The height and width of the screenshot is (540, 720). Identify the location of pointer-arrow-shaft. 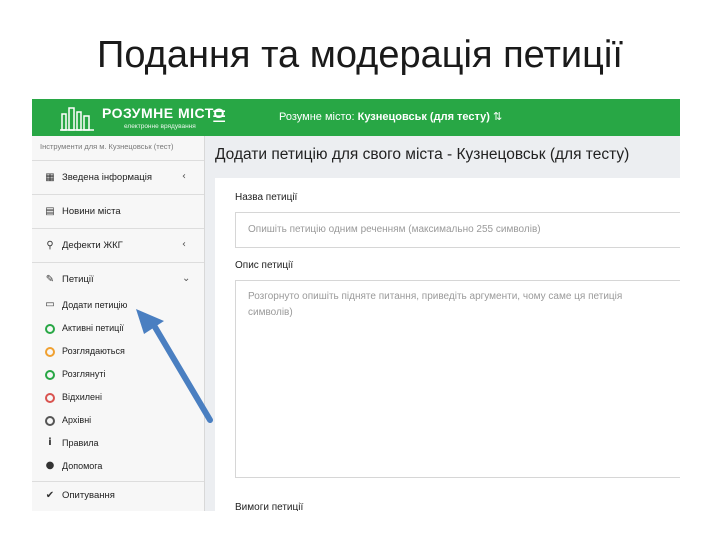
(181, 371).